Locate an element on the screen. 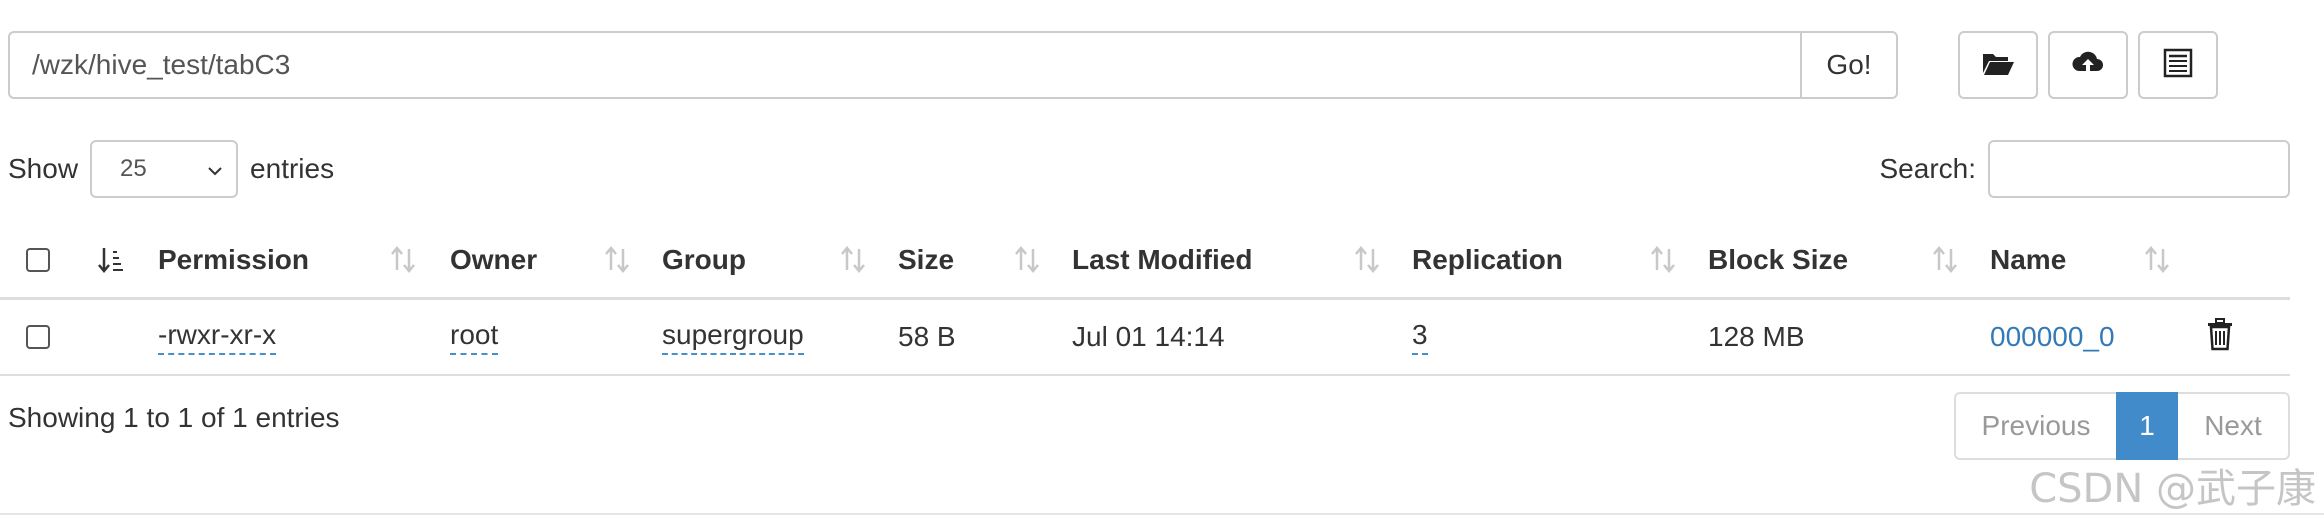 The image size is (2324, 522). size-cell: 58 B is located at coordinates (927, 336).